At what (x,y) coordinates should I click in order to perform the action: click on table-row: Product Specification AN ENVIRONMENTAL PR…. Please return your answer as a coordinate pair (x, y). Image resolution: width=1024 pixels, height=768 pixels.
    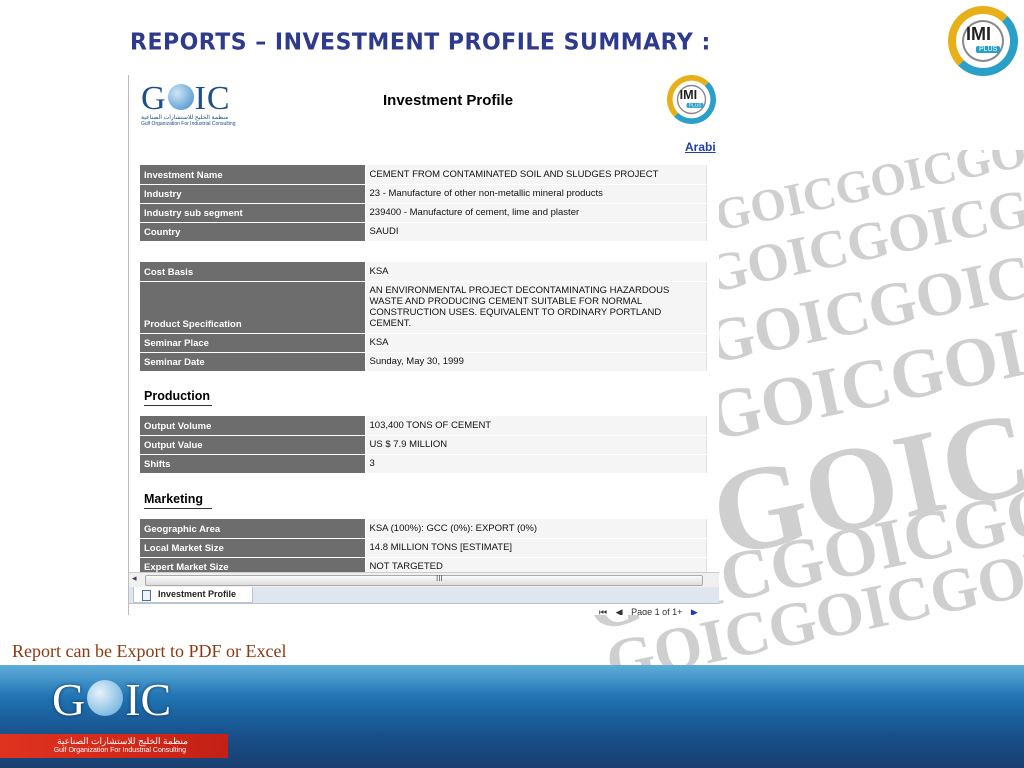
    Looking at the image, I should click on (423, 307).